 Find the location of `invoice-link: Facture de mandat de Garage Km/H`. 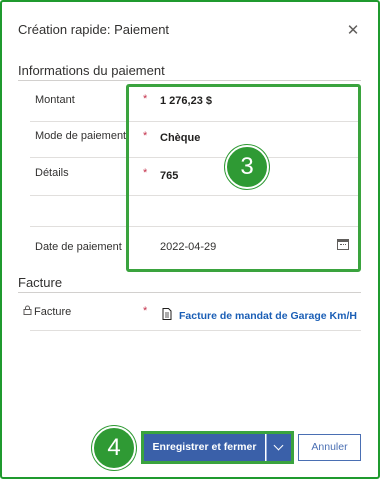

invoice-link: Facture de mandat de Garage Km/H is located at coordinates (268, 316).